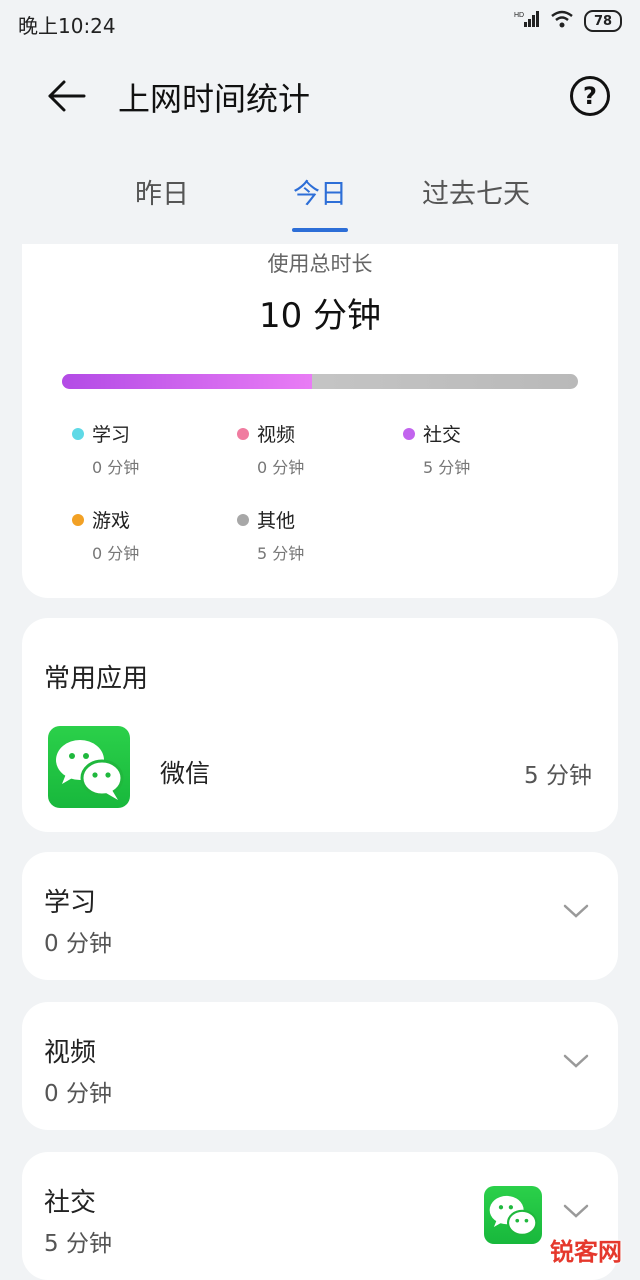 This screenshot has height=1280, width=640. Describe the element at coordinates (96, 679) in the screenshot. I see `frequent-apps-title: 常用应用` at that location.